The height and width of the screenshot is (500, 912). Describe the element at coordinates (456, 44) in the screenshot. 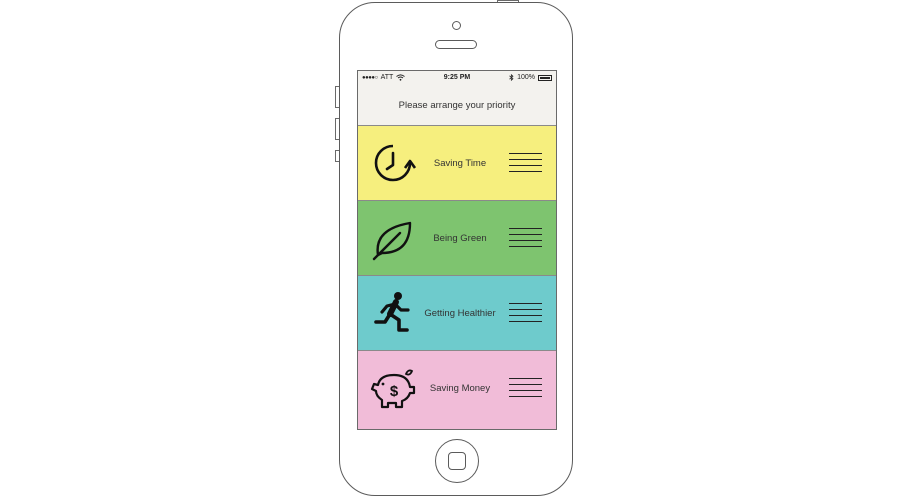

I see `earpiece-speaker` at that location.